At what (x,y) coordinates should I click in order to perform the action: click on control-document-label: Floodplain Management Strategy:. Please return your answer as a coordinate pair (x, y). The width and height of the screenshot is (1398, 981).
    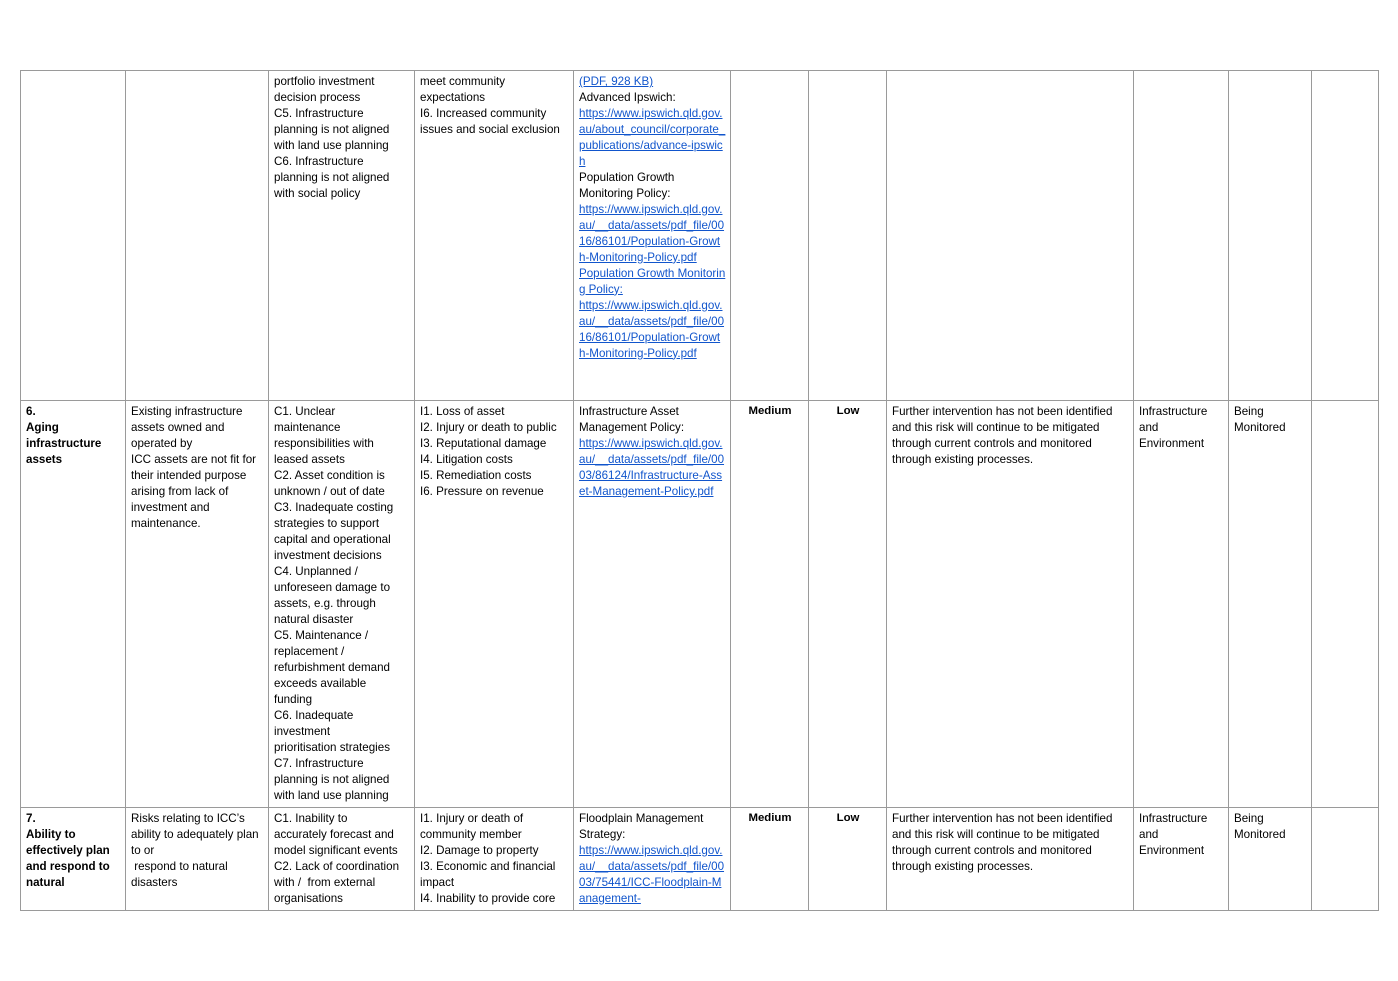
    Looking at the image, I should click on (641, 826).